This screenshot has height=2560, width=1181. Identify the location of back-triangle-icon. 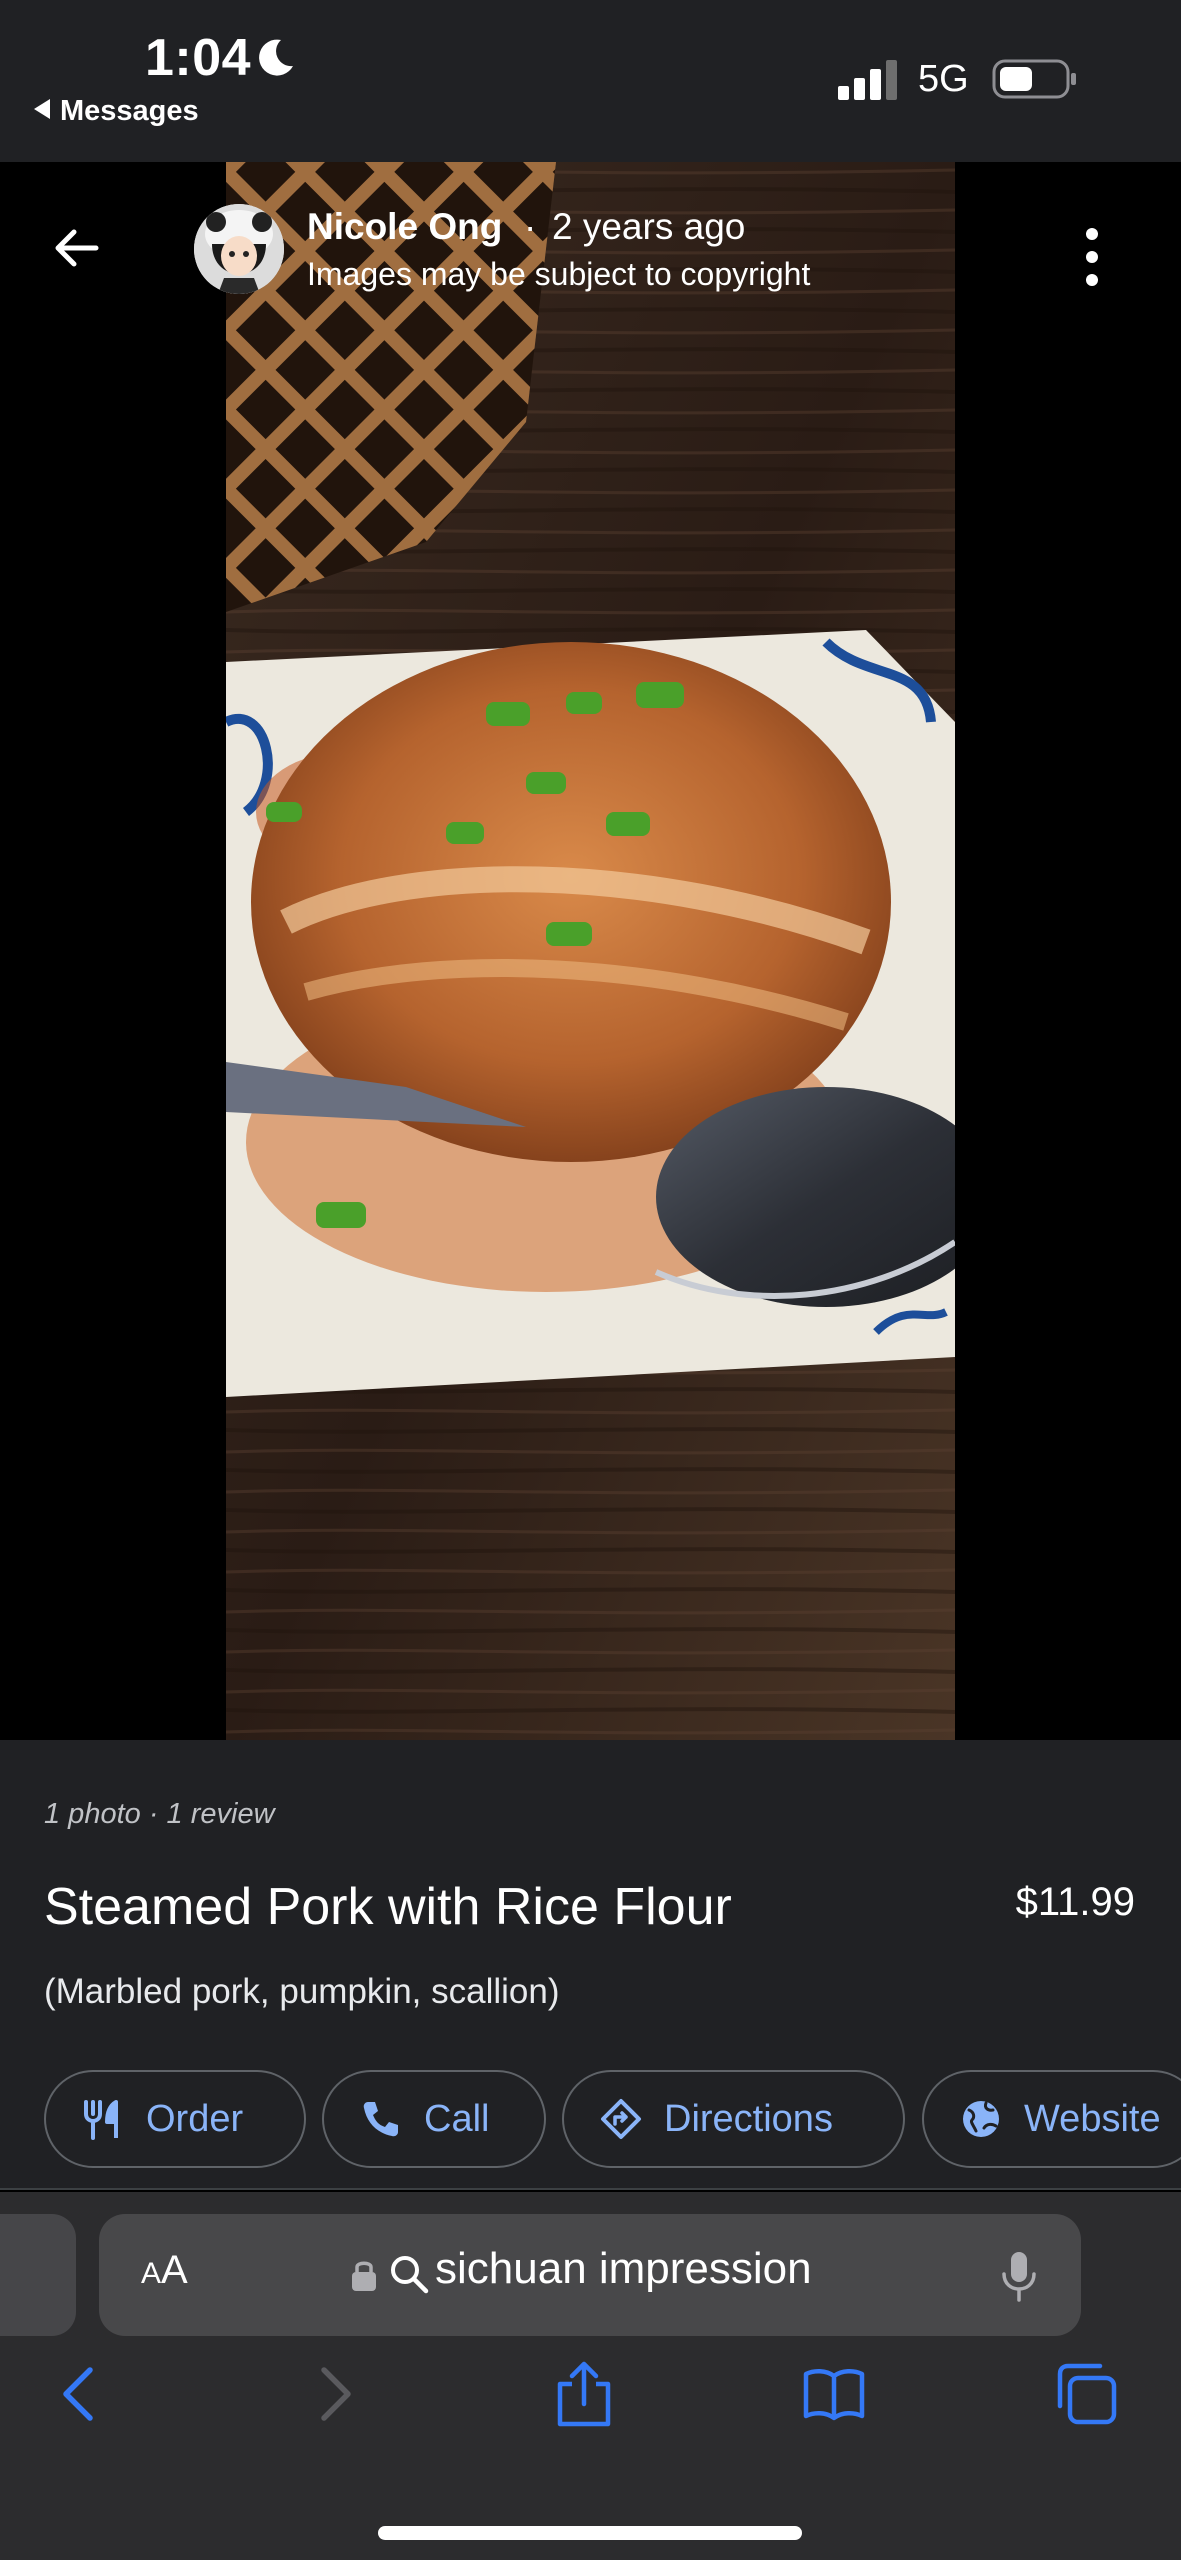
(42, 109).